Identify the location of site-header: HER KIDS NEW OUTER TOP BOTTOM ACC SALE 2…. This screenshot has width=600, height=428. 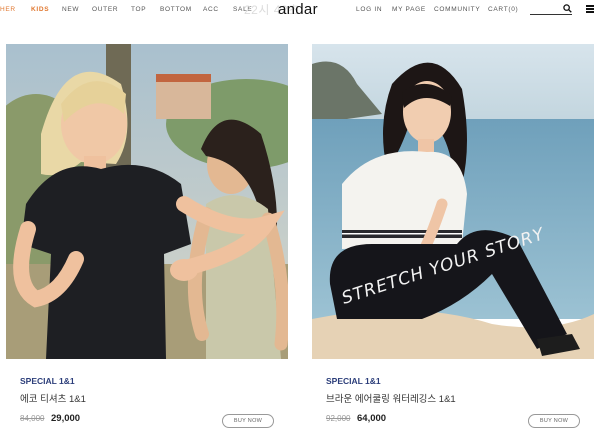
(300, 11).